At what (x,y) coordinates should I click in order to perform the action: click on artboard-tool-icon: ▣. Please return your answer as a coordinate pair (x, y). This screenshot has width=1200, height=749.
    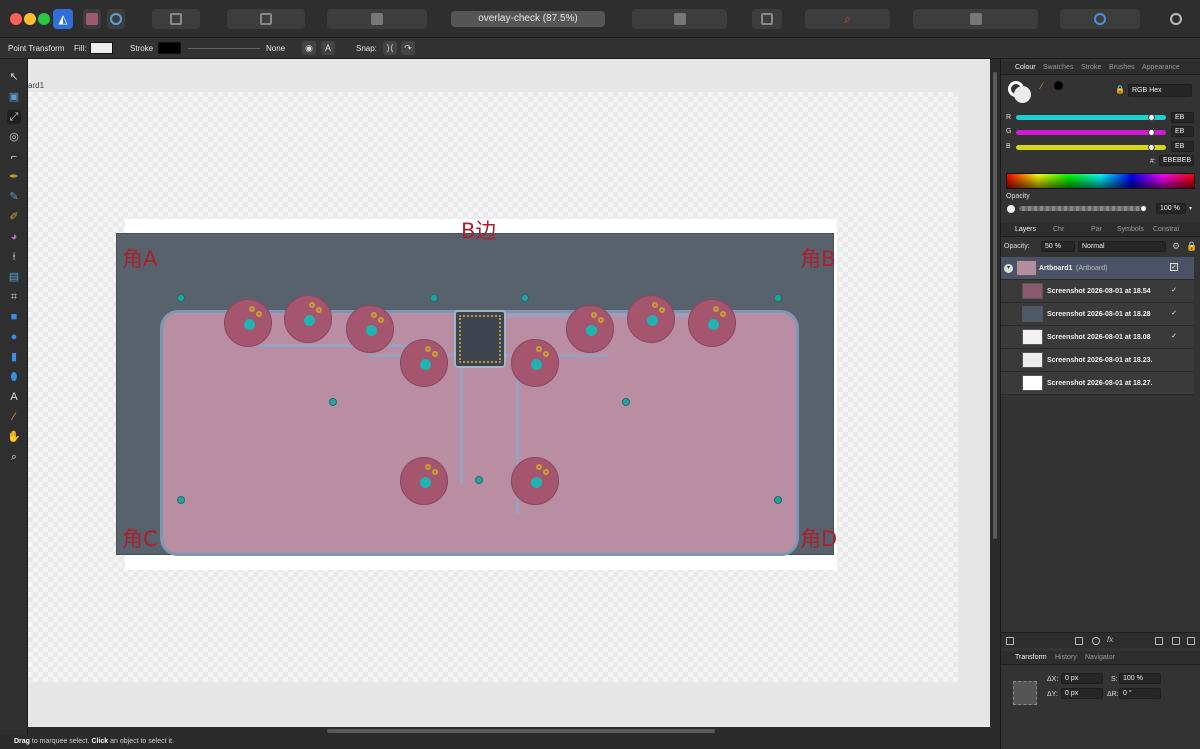
    Looking at the image, I should click on (14, 97).